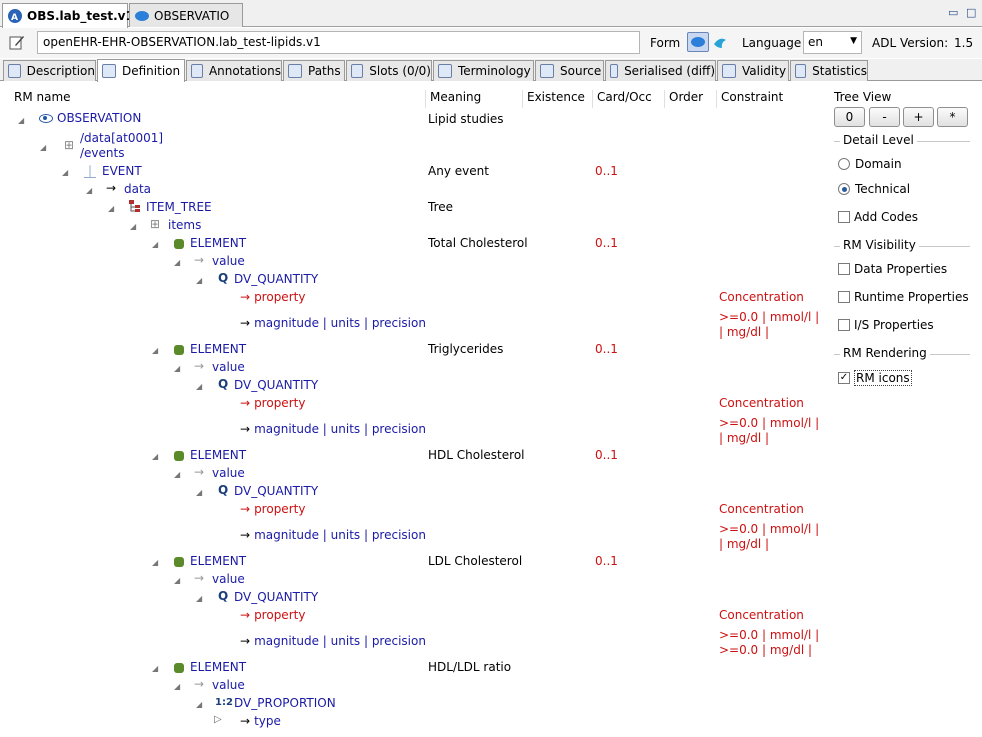 The image size is (982, 737). I want to click on tree-node-items: items, so click(184, 225).